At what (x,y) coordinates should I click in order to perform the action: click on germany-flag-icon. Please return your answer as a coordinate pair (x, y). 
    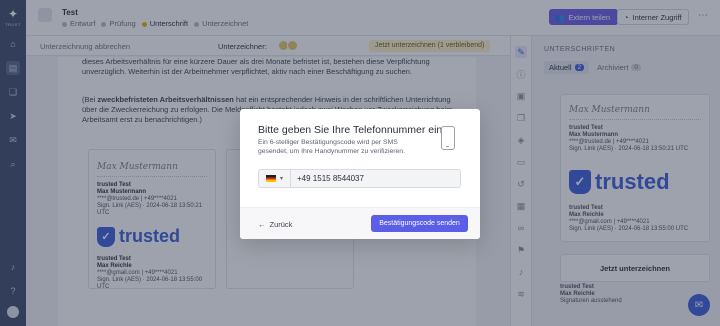
    Looking at the image, I should click on (270, 178).